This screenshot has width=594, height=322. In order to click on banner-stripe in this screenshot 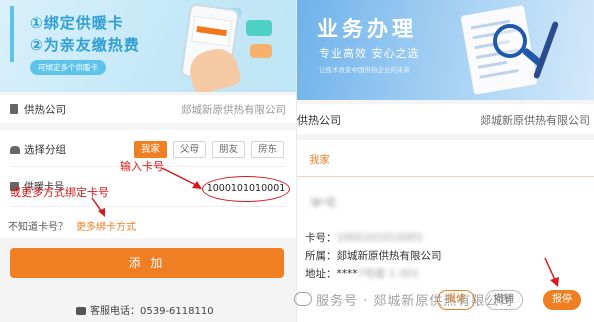, I will do `click(12, 34)`.